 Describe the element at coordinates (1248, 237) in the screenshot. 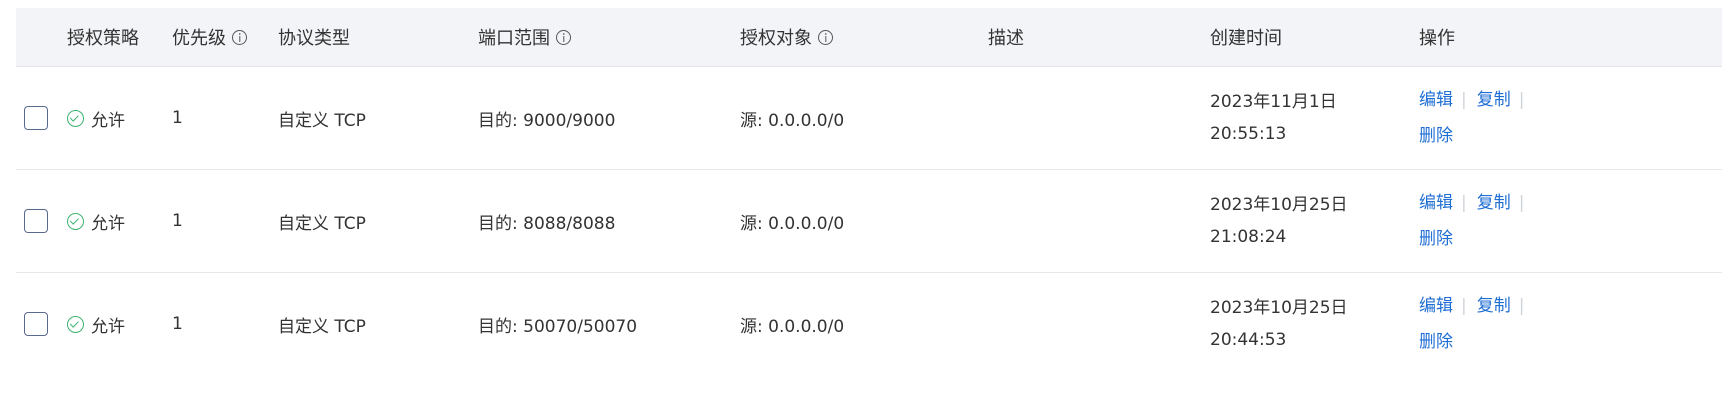

I see `created-time: 21:08:24` at that location.